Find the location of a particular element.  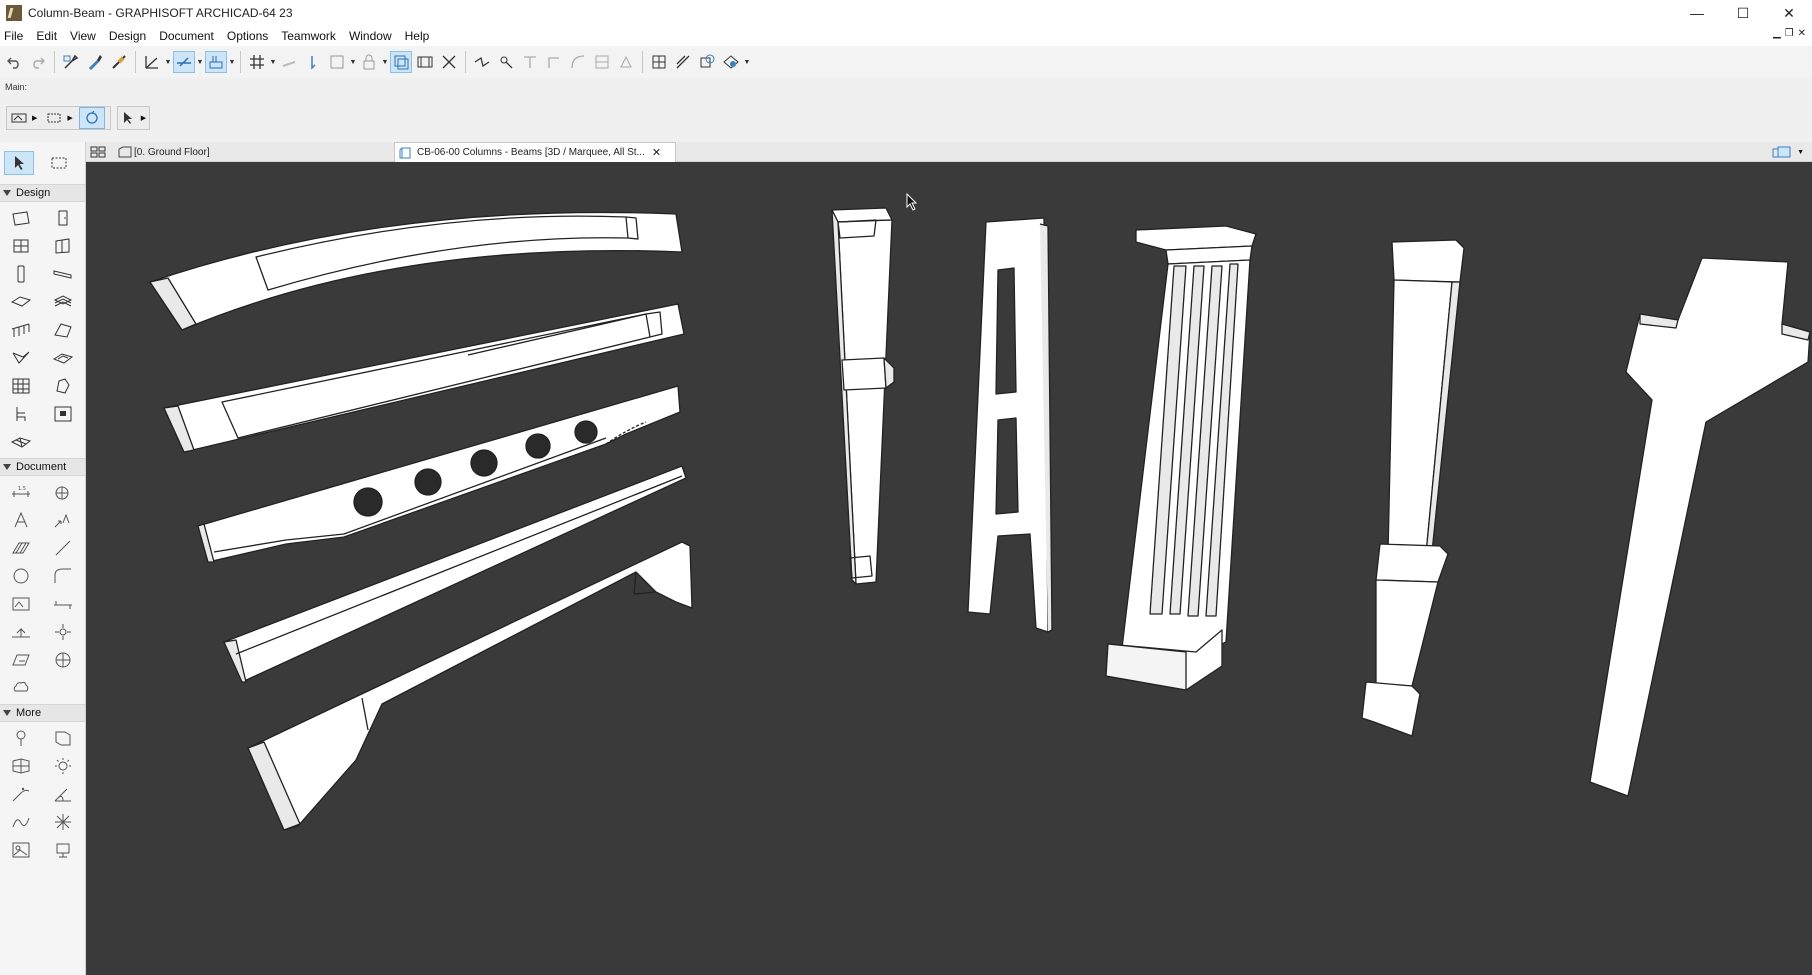

view-options-button: ▼ is located at coordinates (1788, 152).